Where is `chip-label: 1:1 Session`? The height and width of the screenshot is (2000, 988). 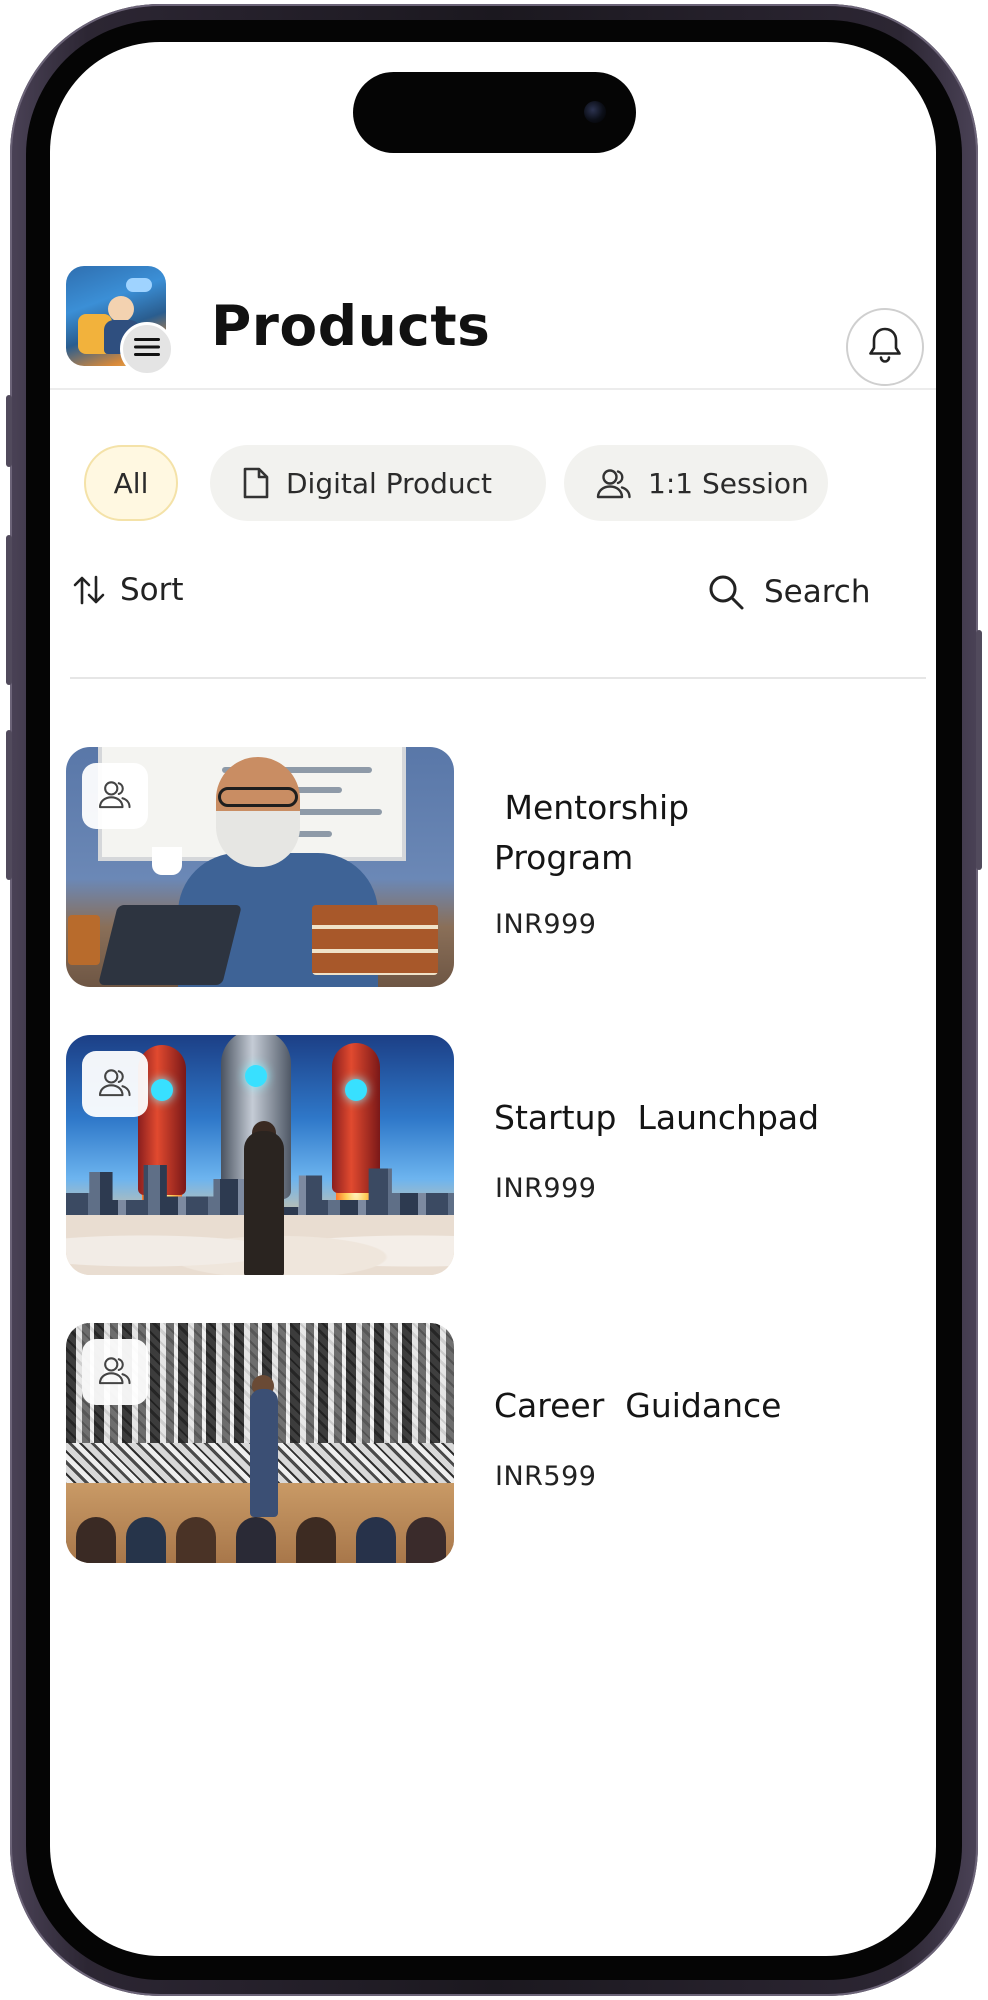
chip-label: 1:1 Session is located at coordinates (728, 483).